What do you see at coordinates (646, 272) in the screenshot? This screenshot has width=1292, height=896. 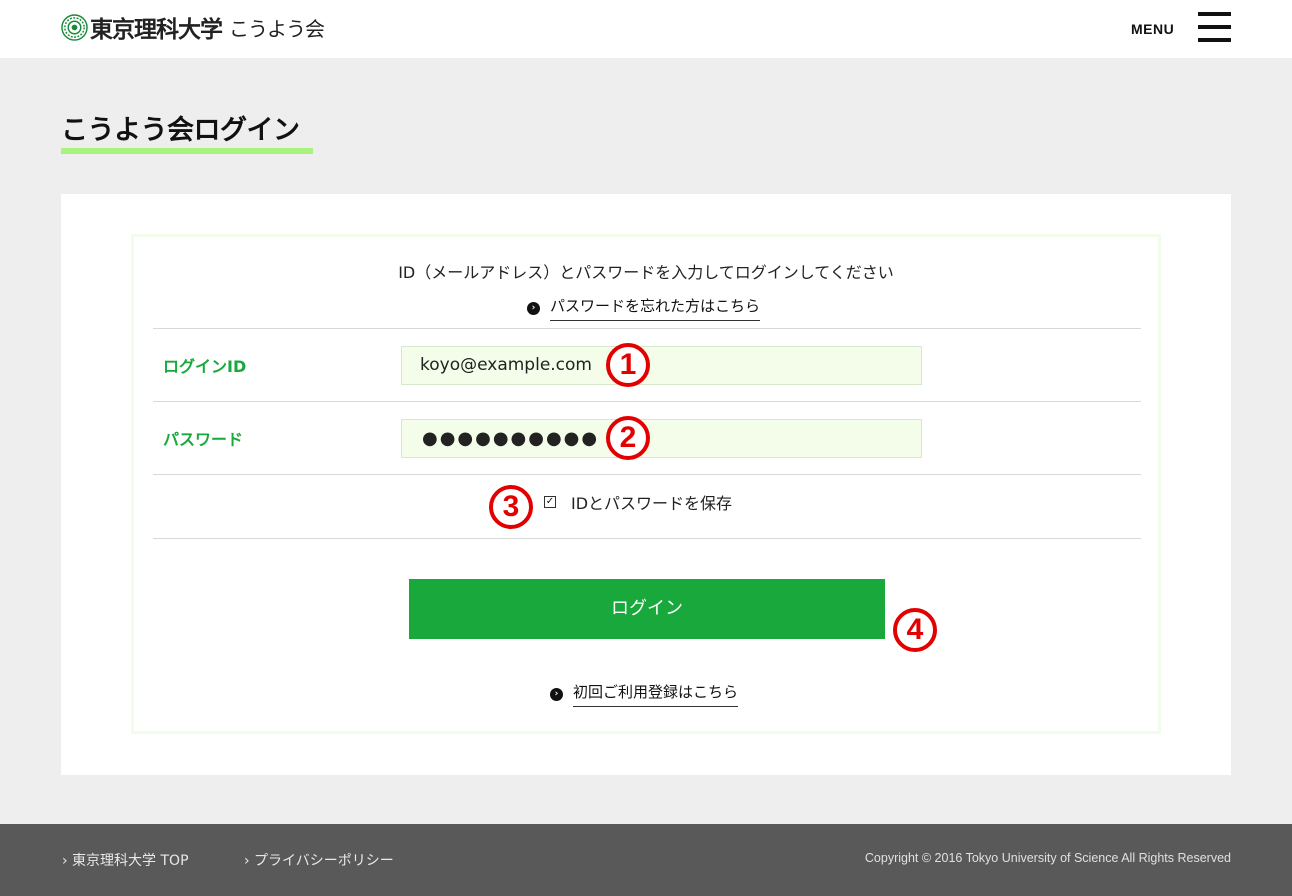 I see `login-instructions: ID（メールアドレス）とパスワードを入力してログインしてください` at bounding box center [646, 272].